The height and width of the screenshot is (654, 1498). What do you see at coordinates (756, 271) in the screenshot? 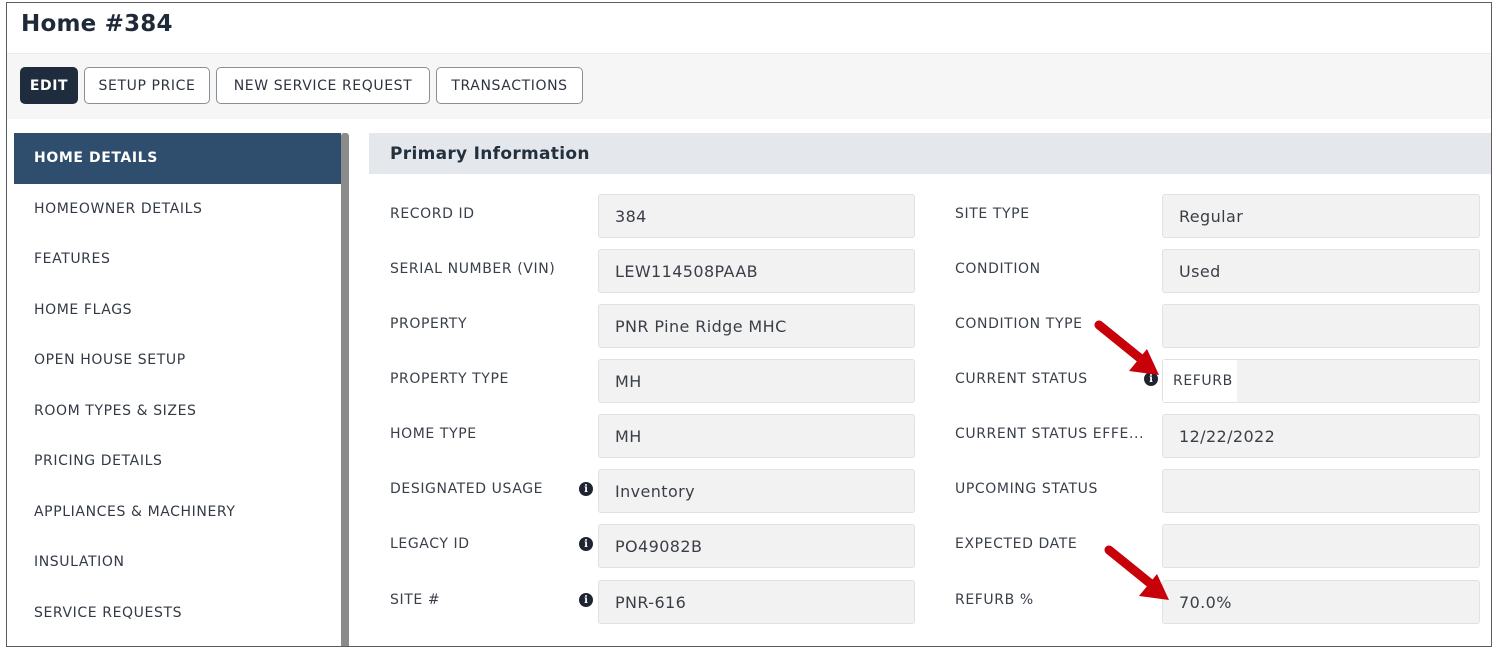
I see `serial-number-field: LEW114508PAAB` at bounding box center [756, 271].